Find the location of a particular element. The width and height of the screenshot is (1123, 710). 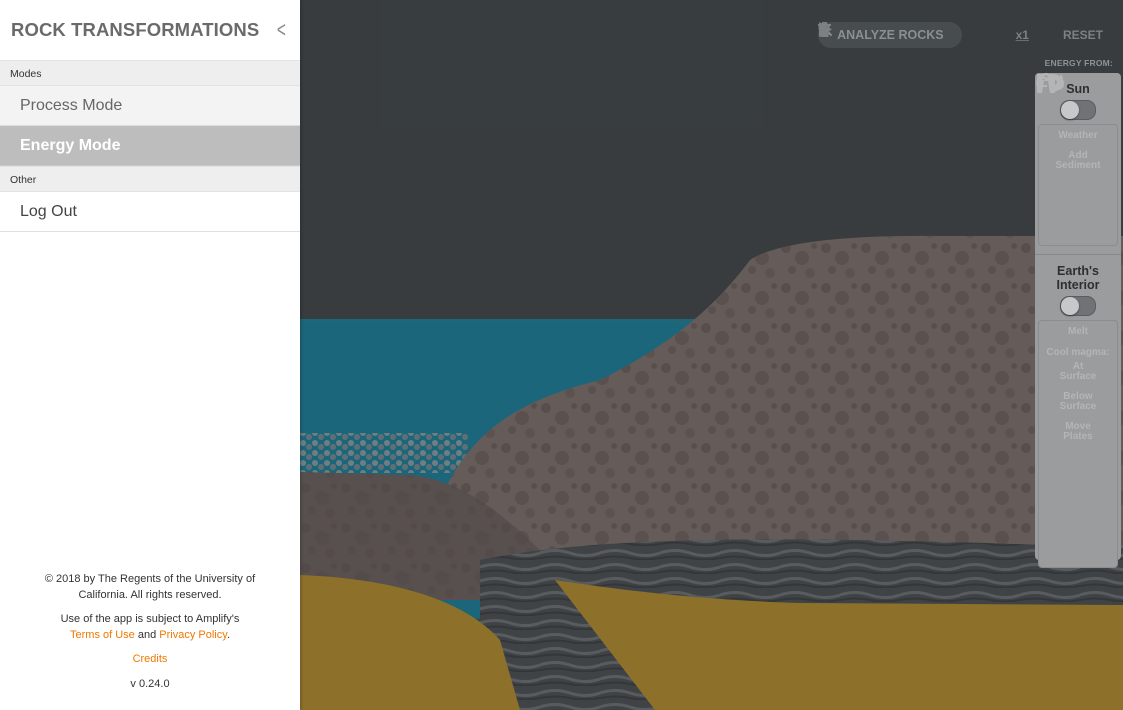

move-plates-button: Move Plates is located at coordinates (1077, 258).